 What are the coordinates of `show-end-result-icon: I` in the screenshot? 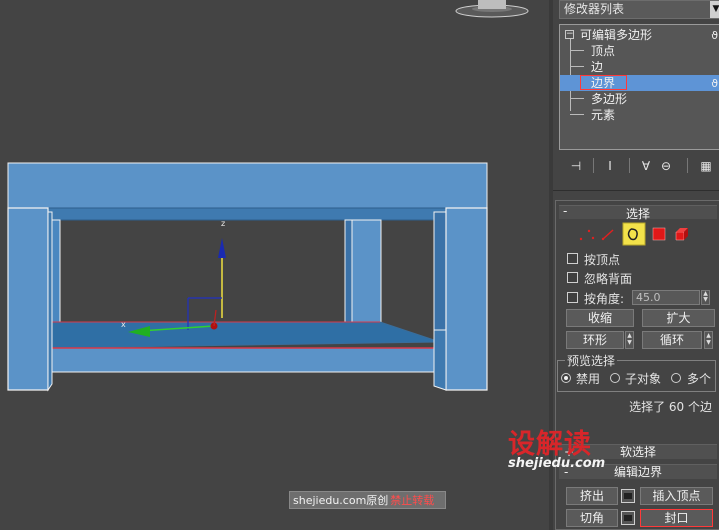 It's located at (610, 166).